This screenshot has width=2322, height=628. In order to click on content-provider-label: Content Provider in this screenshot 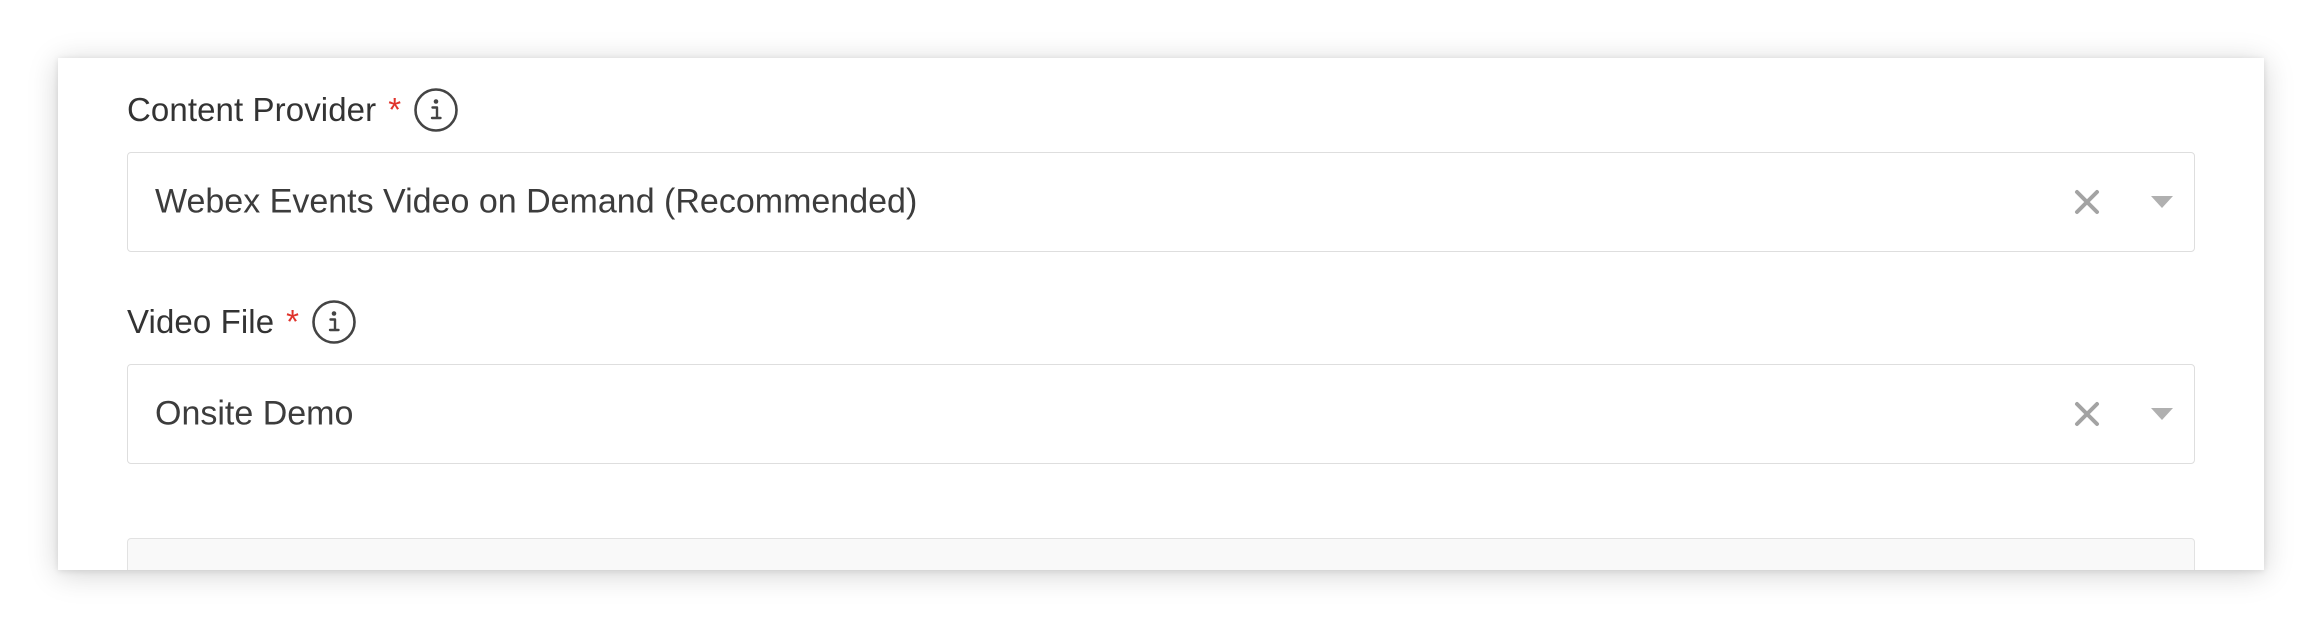, I will do `click(252, 109)`.